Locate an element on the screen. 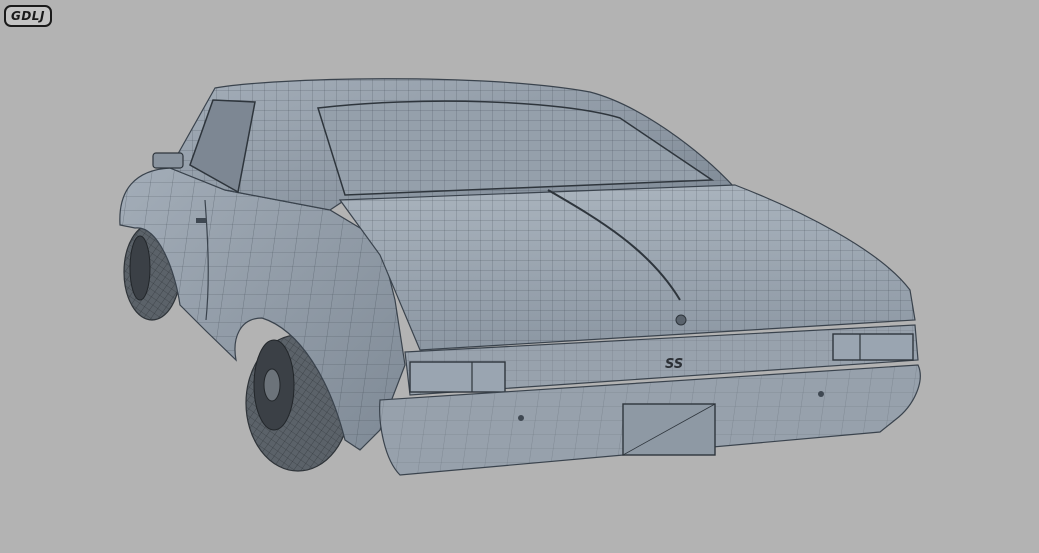 The width and height of the screenshot is (1039, 553). left-taillight is located at coordinates (457, 377).